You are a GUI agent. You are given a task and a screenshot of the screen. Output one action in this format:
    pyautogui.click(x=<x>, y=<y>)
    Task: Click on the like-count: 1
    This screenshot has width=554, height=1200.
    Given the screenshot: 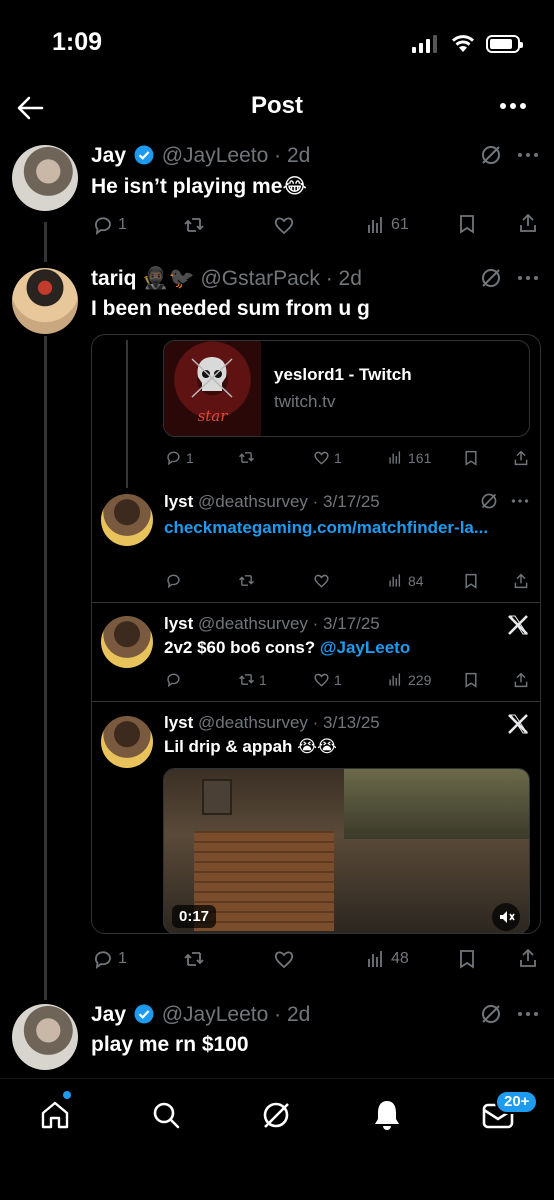 What is the action you would take?
    pyautogui.click(x=338, y=679)
    